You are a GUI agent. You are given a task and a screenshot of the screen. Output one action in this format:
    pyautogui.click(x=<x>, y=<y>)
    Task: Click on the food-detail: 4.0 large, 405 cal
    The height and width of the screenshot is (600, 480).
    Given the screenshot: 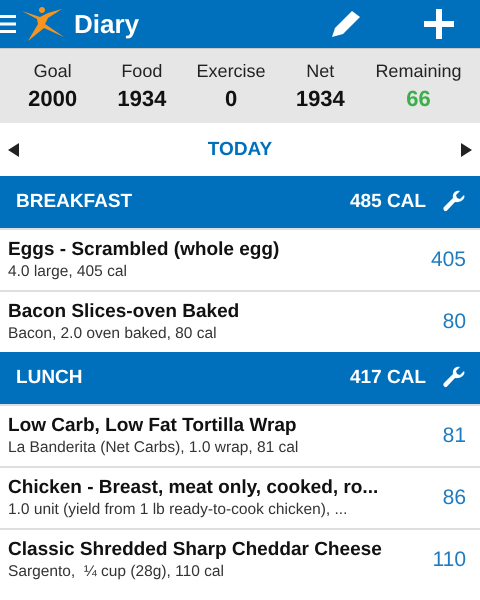 What is the action you would take?
    pyautogui.click(x=68, y=272)
    